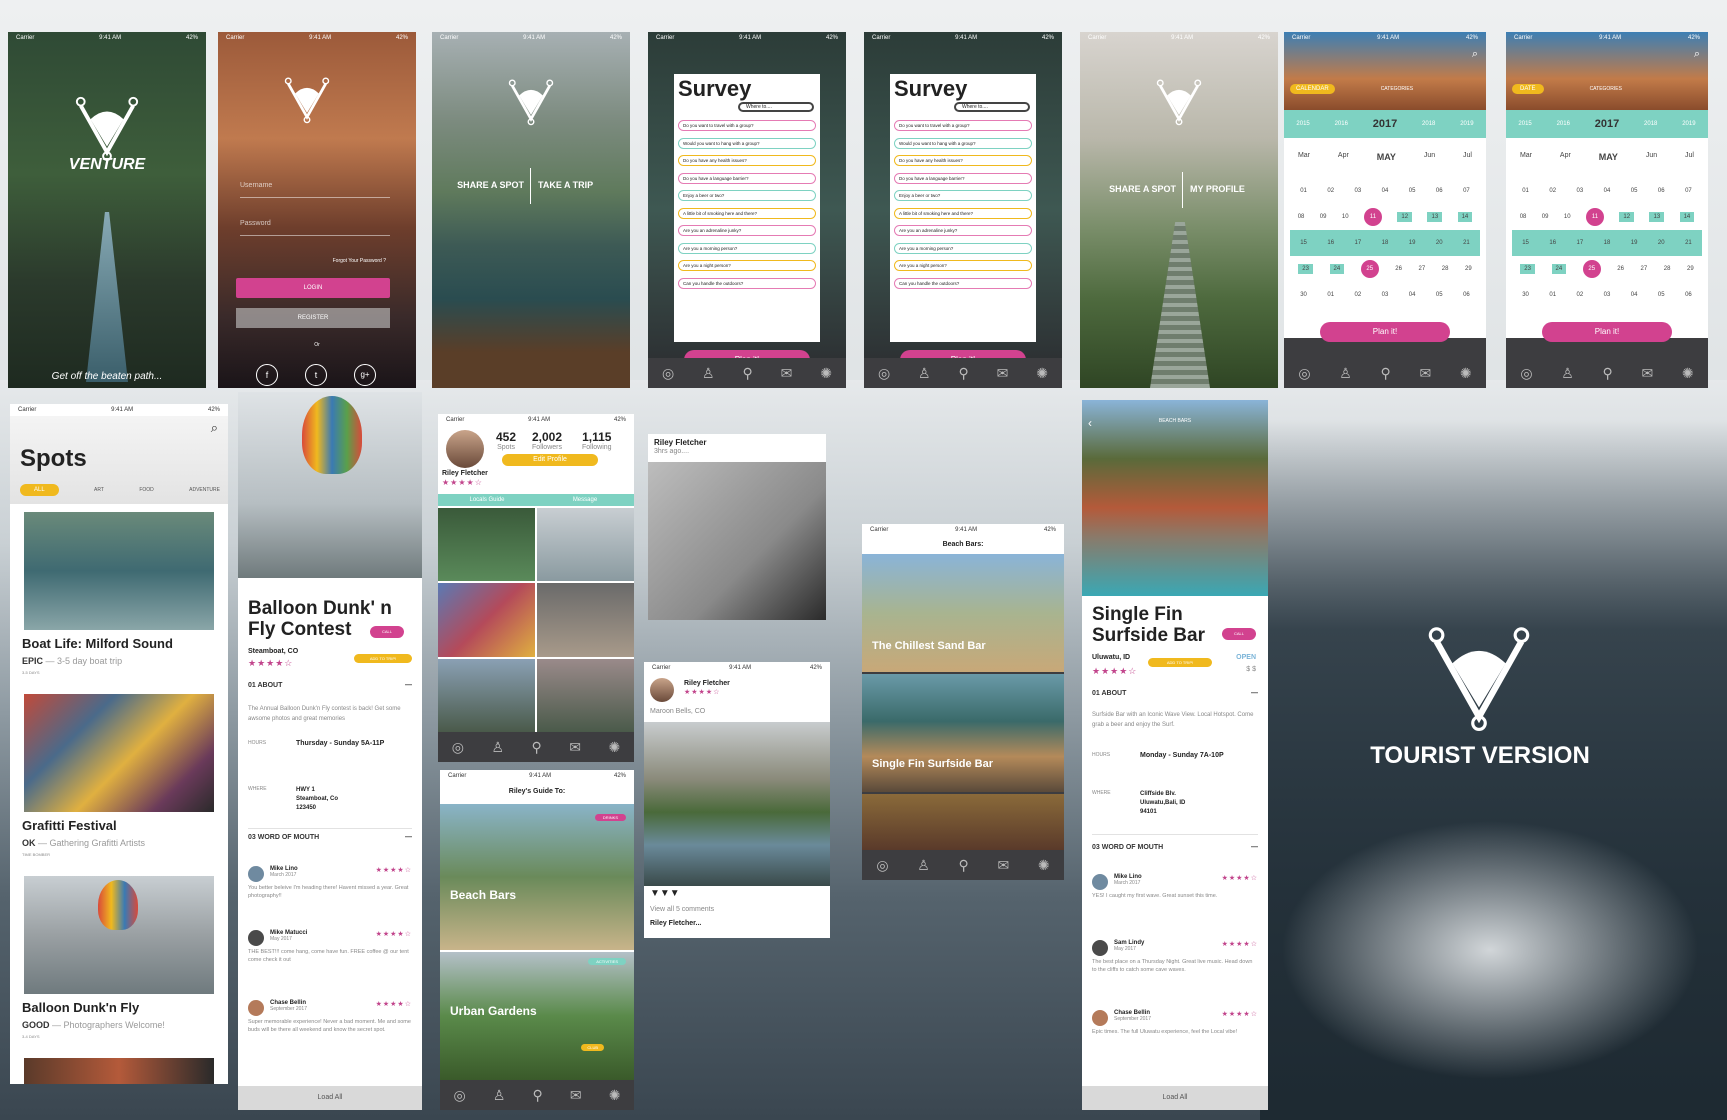 This screenshot has width=1727, height=1120. I want to click on month-item: Apr, so click(1343, 157).